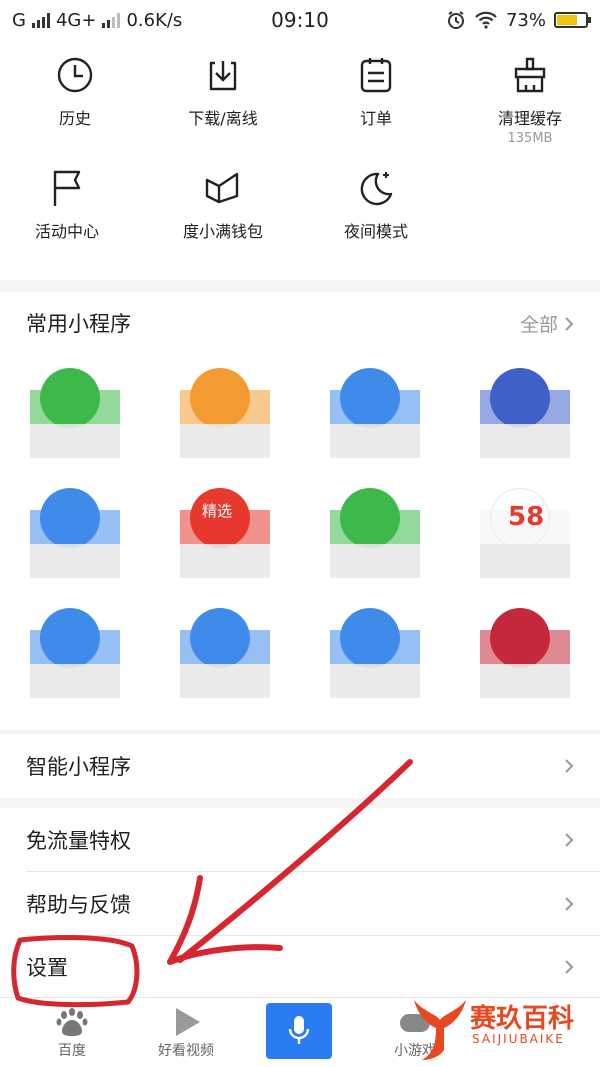  I want to click on activity-center-label: 活动中心, so click(66, 231).